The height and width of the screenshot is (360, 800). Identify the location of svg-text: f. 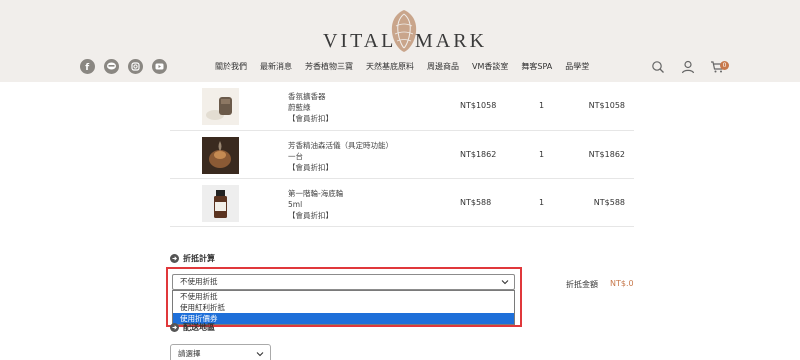
(87, 68).